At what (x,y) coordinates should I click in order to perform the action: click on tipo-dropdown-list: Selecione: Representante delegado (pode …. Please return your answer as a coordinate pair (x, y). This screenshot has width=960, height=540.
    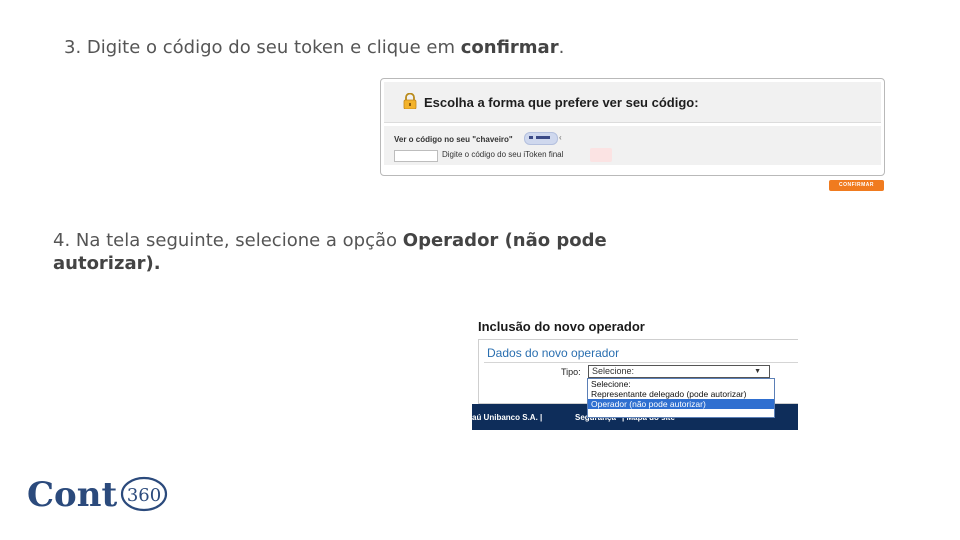
    Looking at the image, I should click on (681, 398).